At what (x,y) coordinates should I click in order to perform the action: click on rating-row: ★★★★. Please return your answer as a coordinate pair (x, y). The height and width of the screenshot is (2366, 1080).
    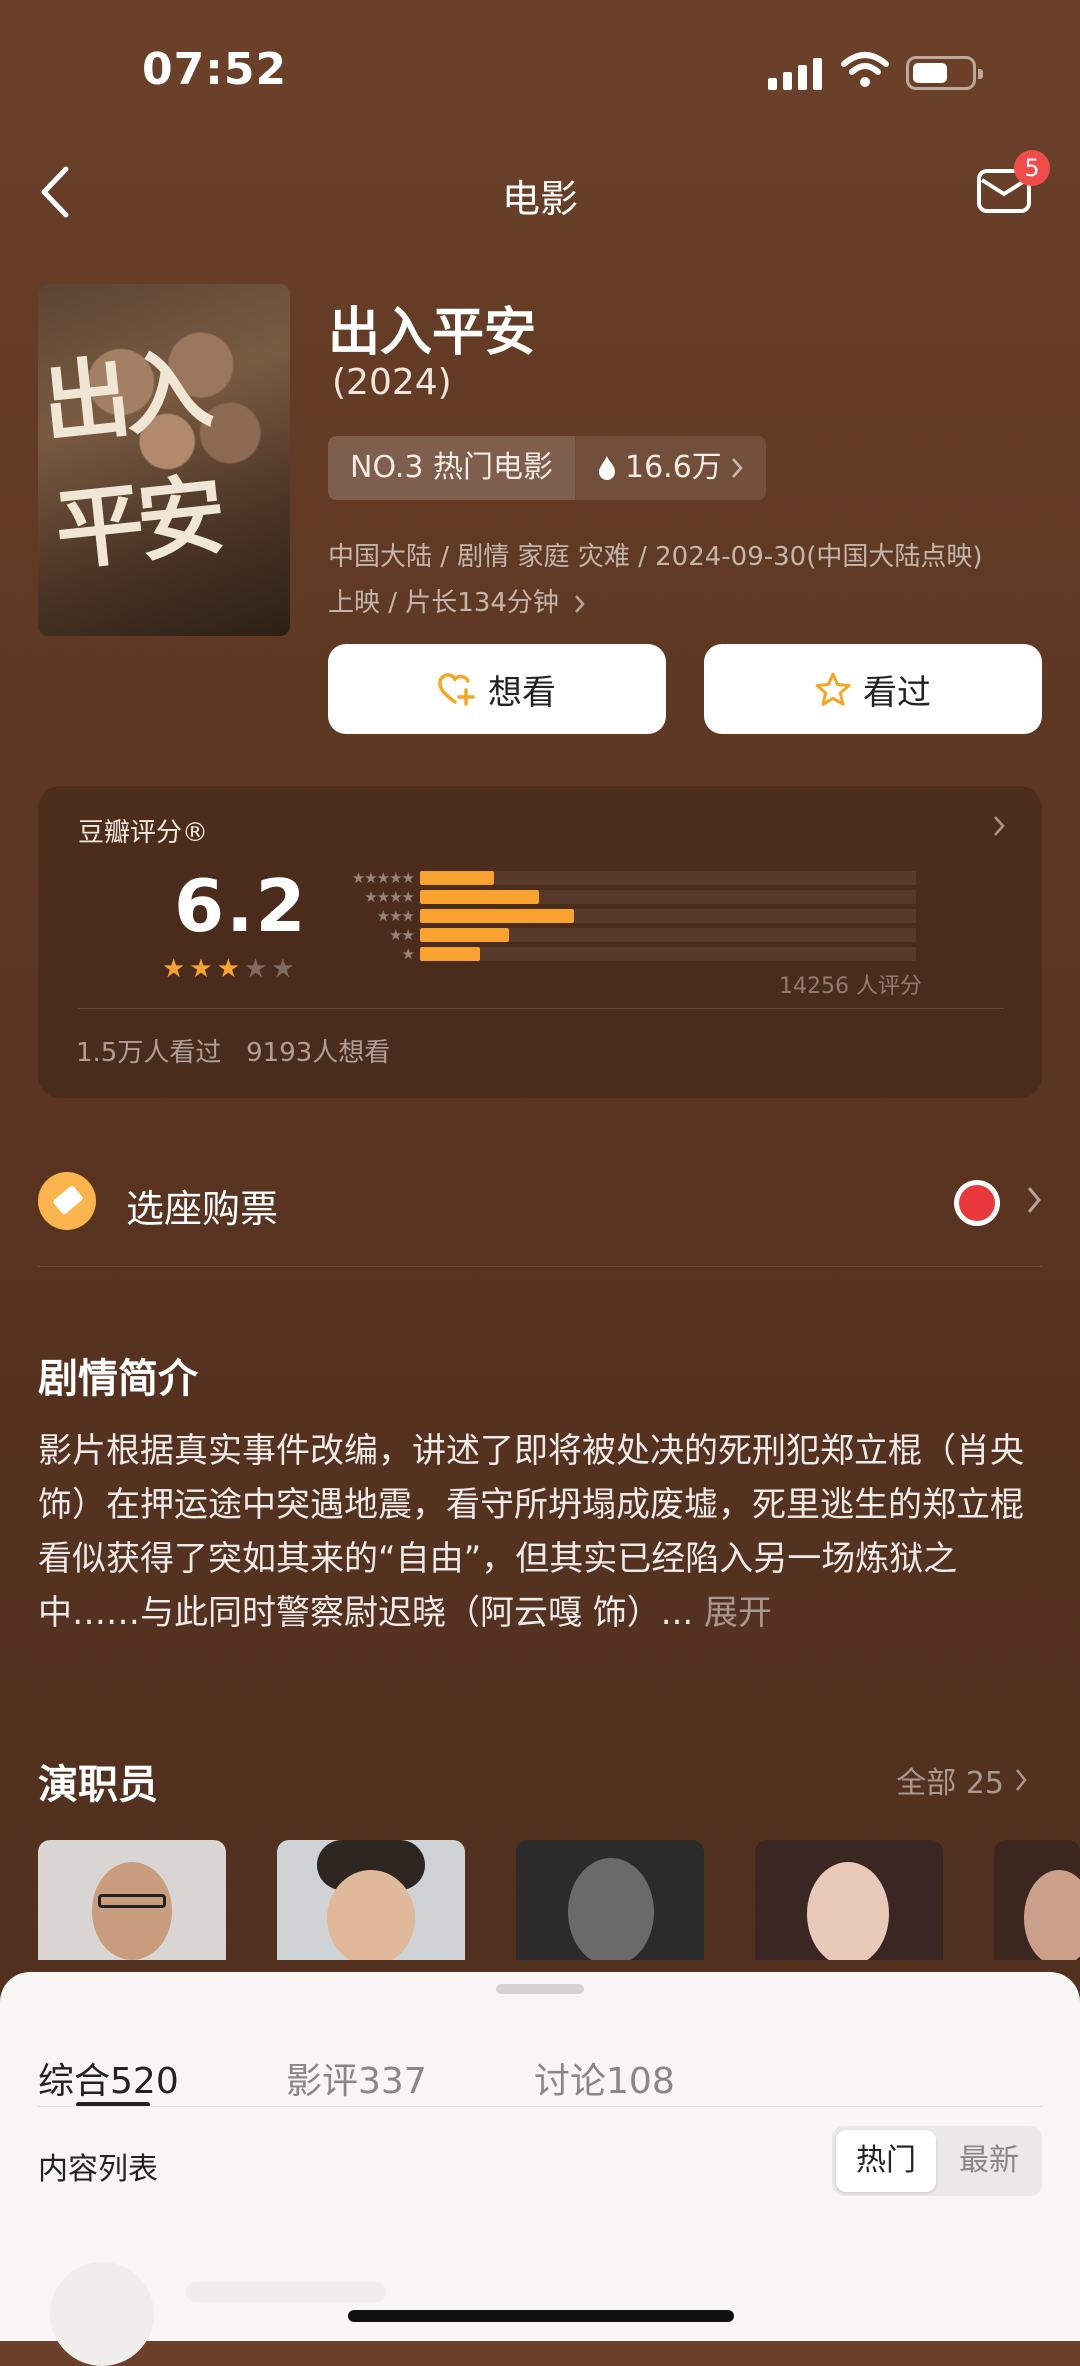
    Looking at the image, I should click on (618, 896).